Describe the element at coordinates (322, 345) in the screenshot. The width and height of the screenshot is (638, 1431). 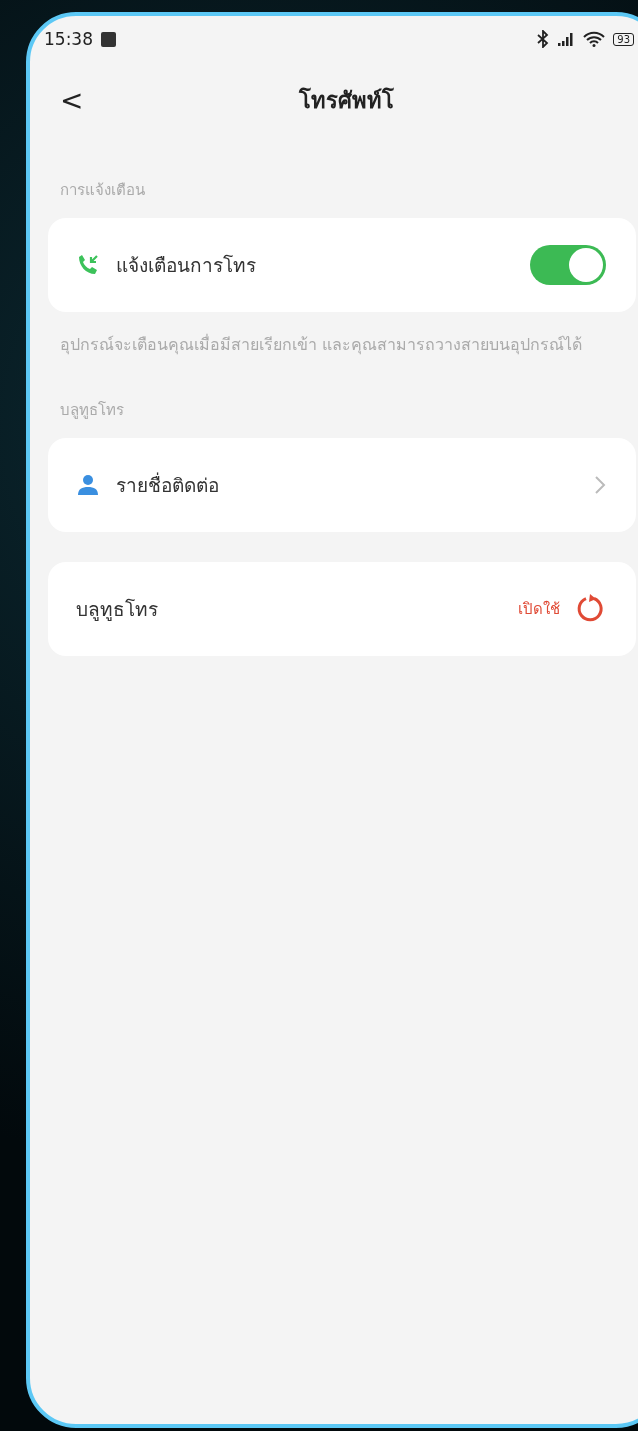
I see `description-text: อุปกรณ์จะเตือนคุณเมื่อมีสายเรียกเข้า และคุณสามารถวางสายบนอุปกรณ์ได้` at that location.